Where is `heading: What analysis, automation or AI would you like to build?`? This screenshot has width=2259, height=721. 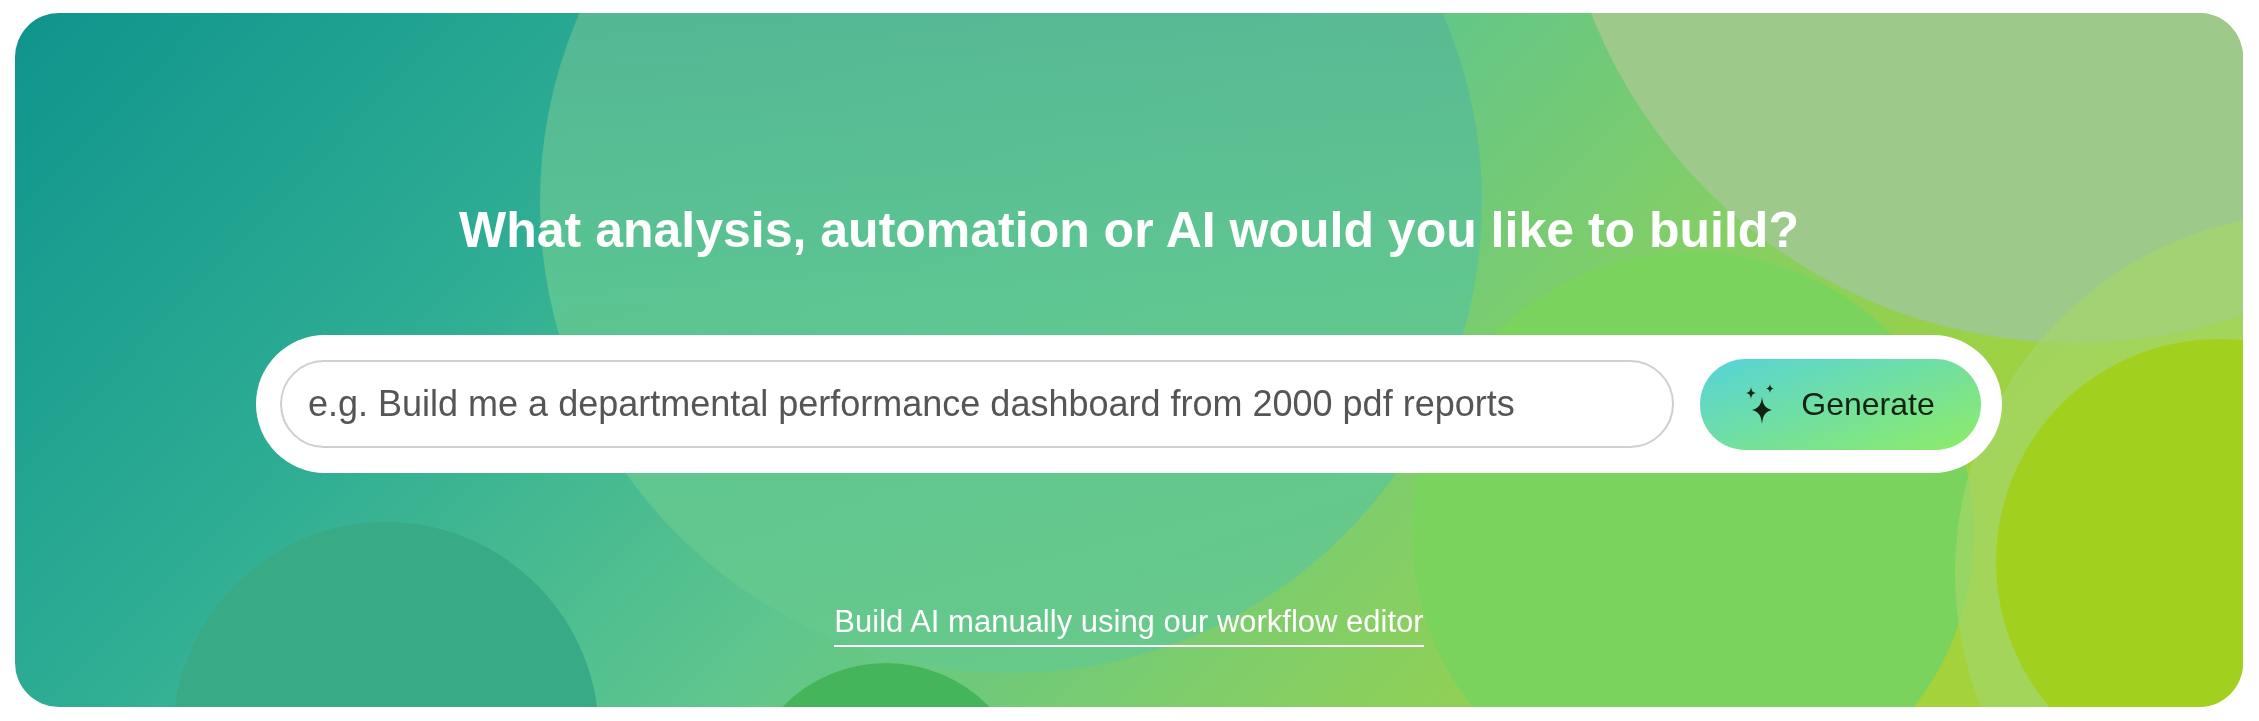 heading: What analysis, automation or AI would you like to build? is located at coordinates (1129, 230).